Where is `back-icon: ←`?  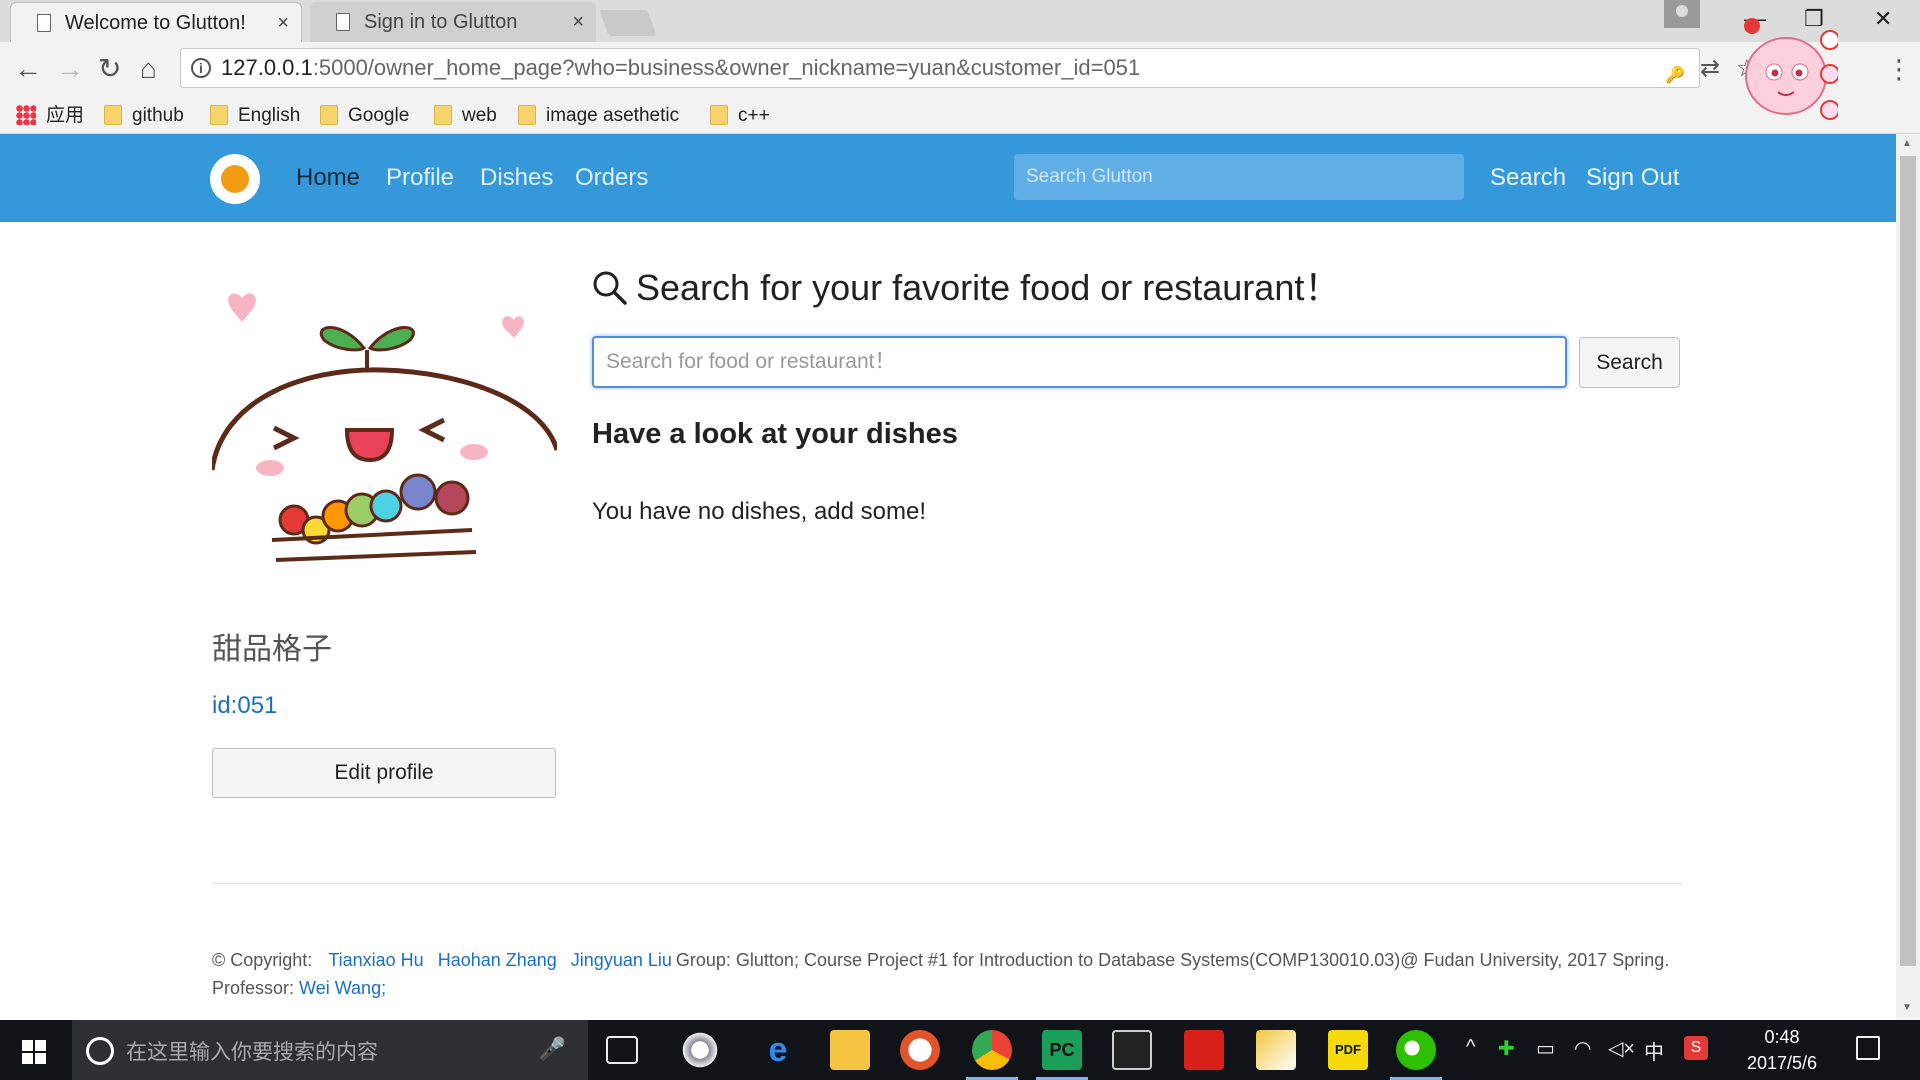 back-icon: ← is located at coordinates (28, 69).